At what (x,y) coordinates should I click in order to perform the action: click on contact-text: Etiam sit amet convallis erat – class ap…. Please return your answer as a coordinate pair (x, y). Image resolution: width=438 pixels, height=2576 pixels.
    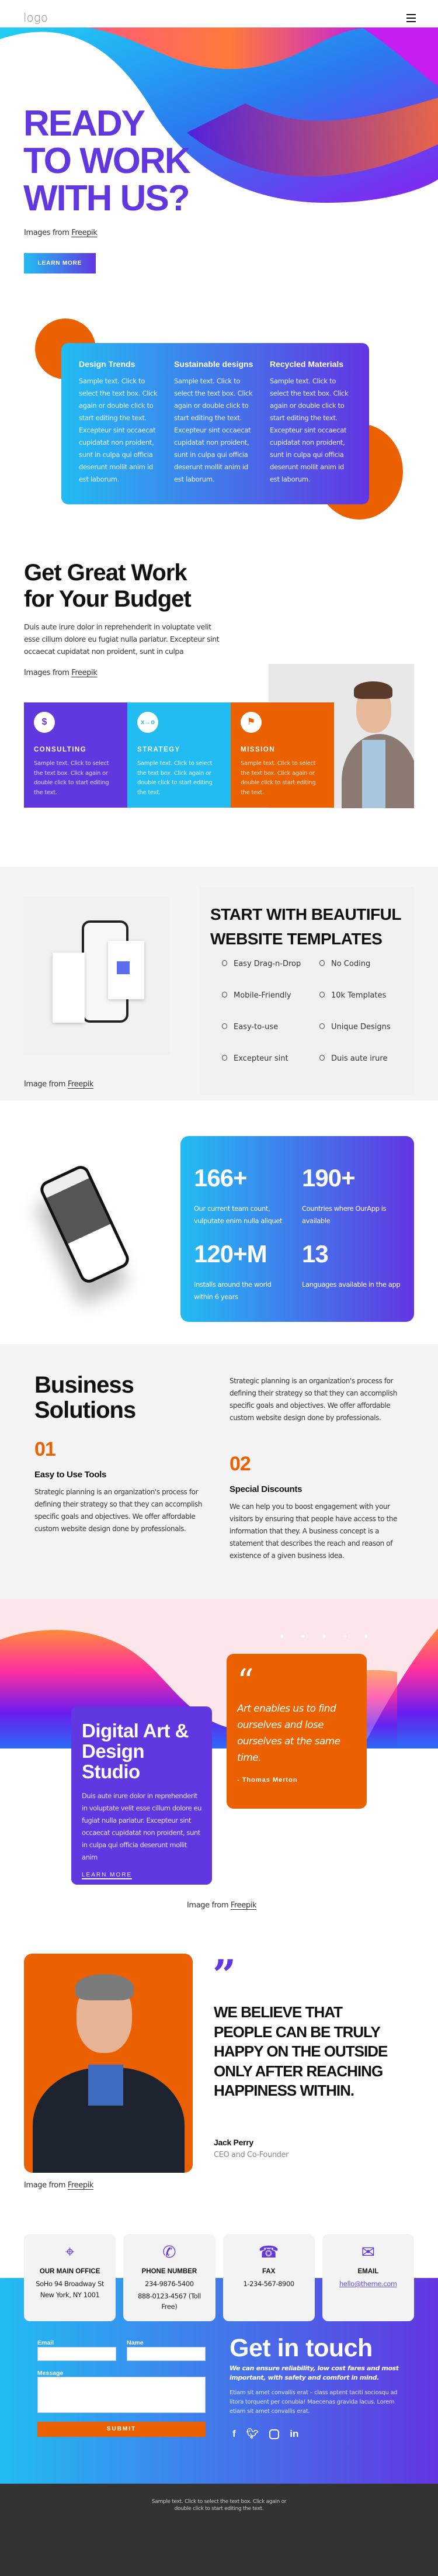
    Looking at the image, I should click on (314, 2402).